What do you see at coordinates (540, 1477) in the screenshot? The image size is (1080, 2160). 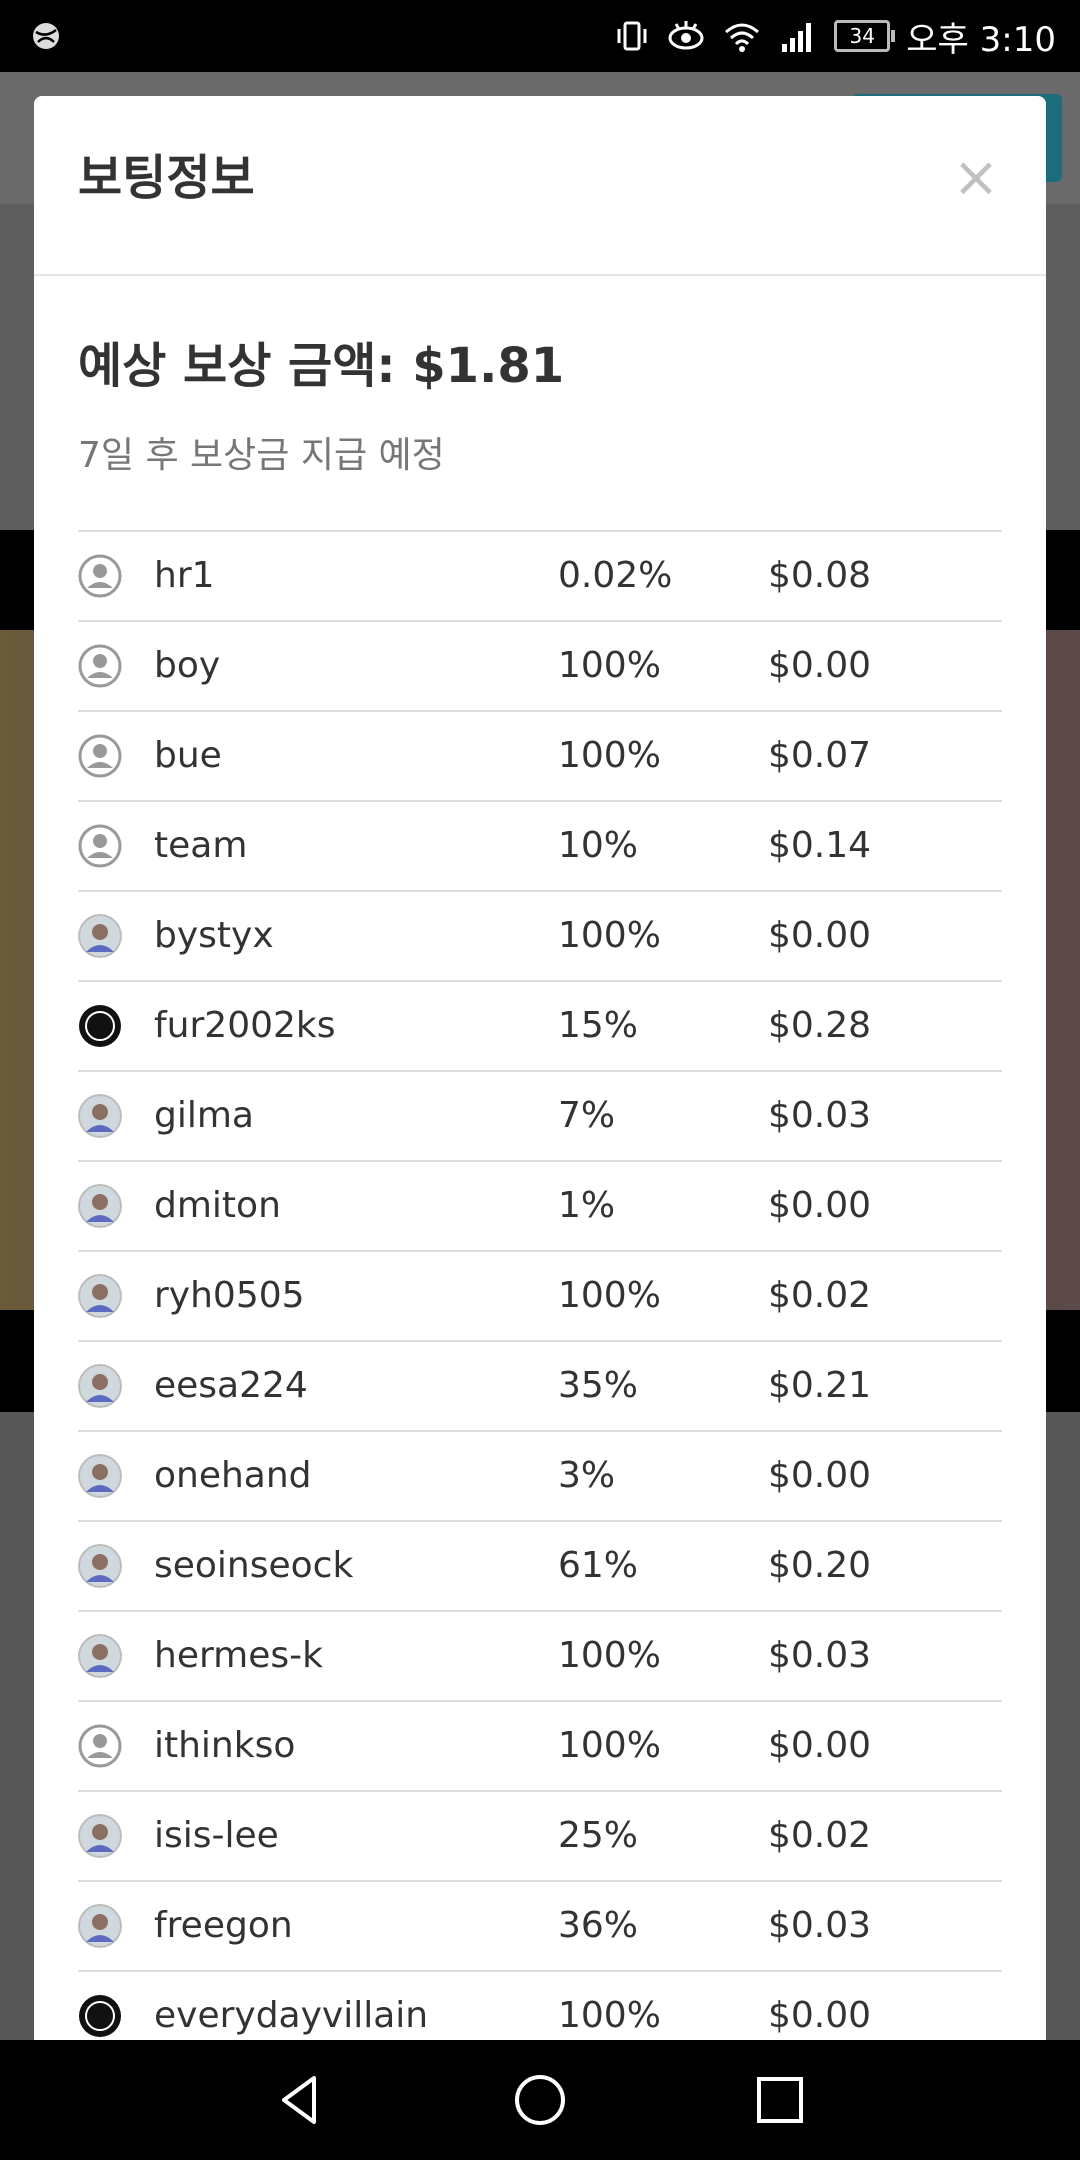 I see `voter-row: onehand 3% $0.00` at bounding box center [540, 1477].